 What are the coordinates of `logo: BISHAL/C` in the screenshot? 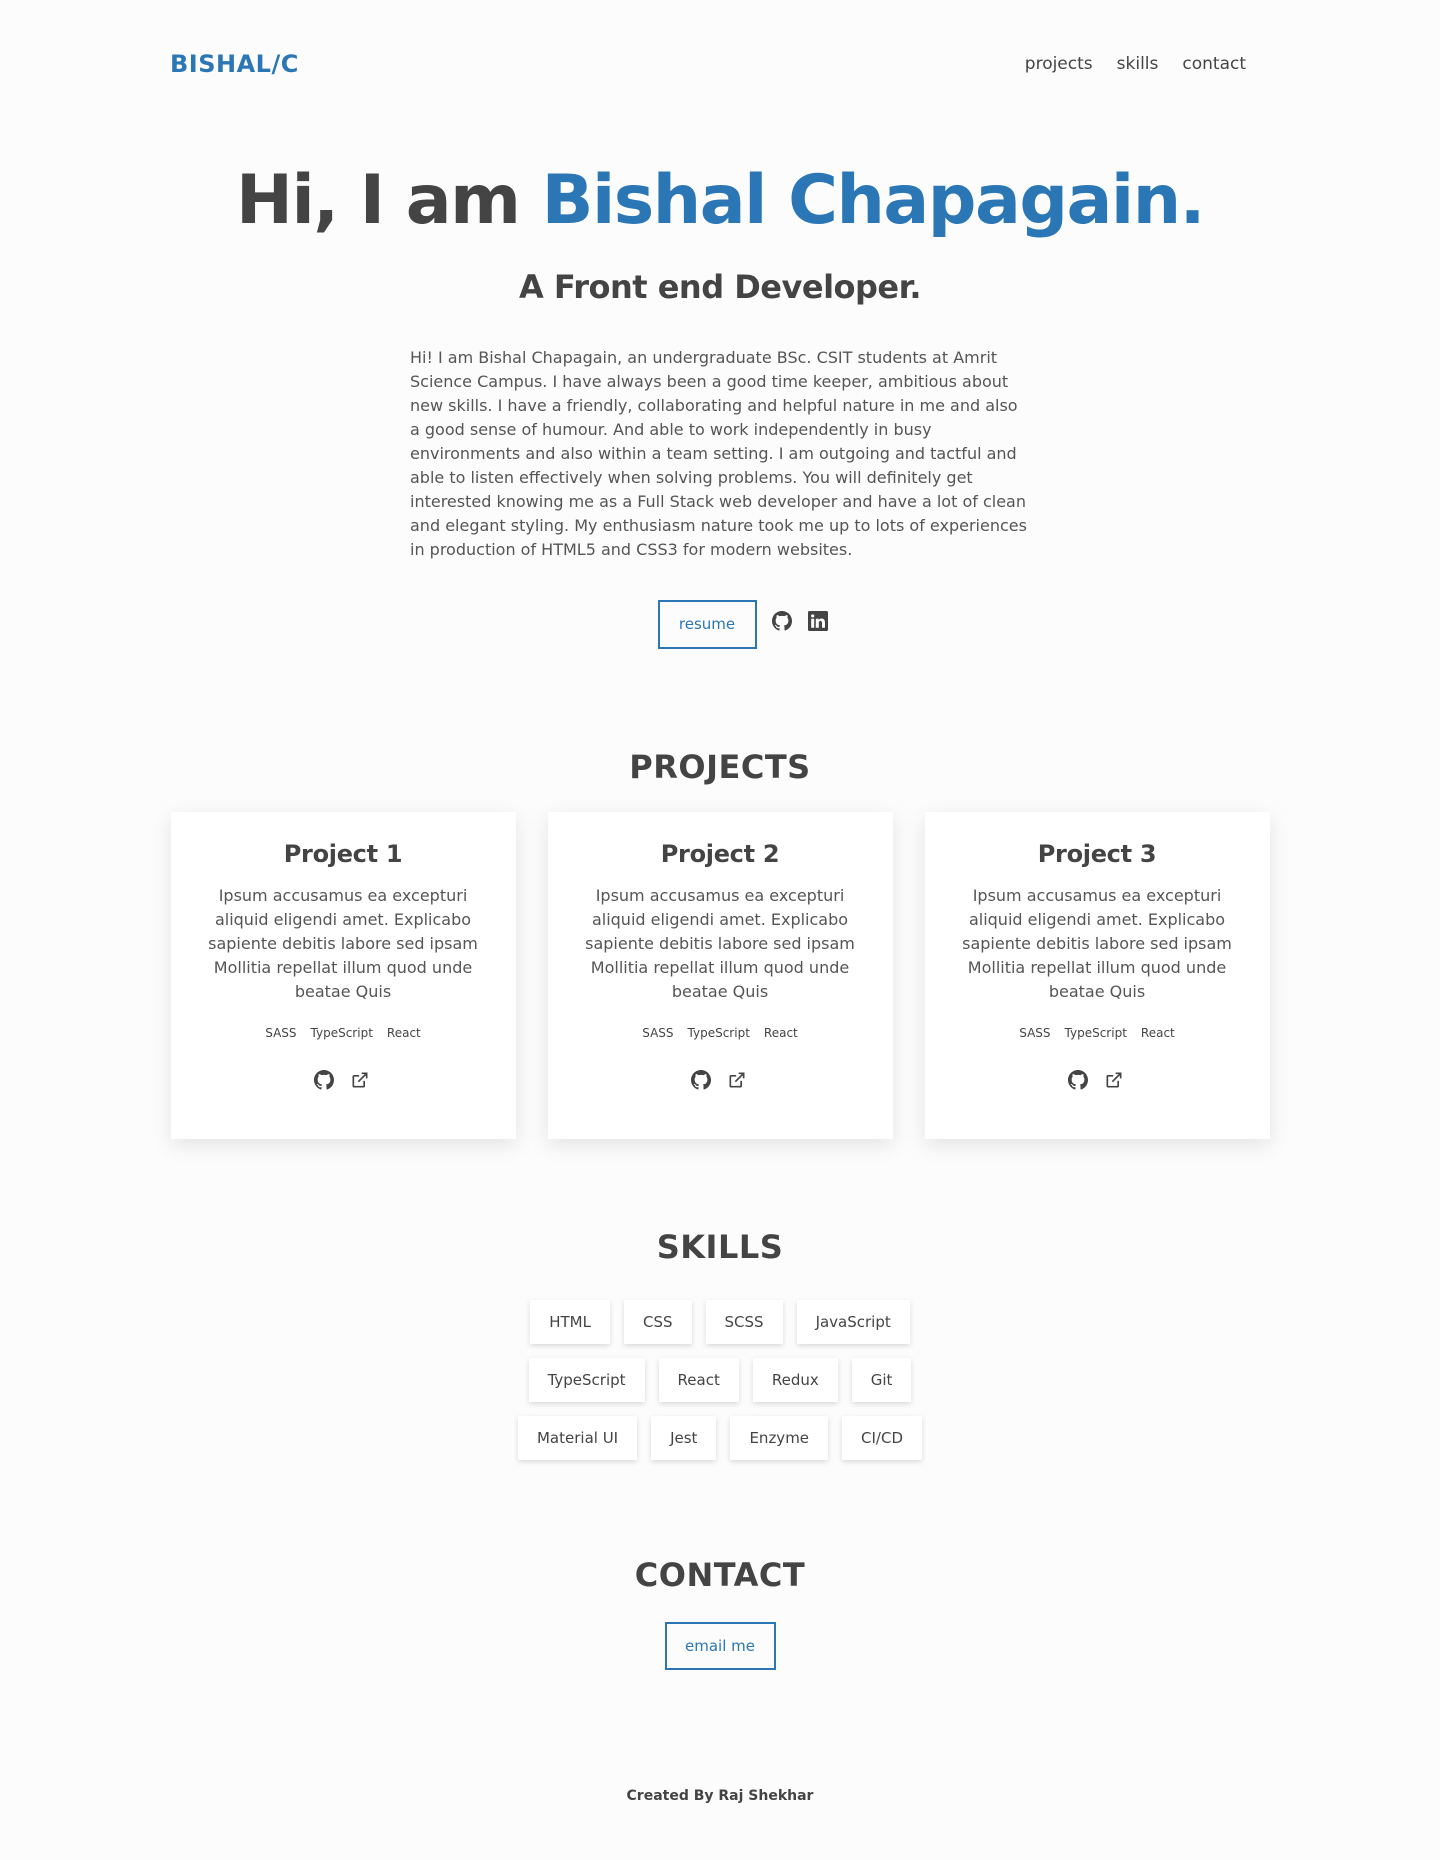 It's located at (234, 64).